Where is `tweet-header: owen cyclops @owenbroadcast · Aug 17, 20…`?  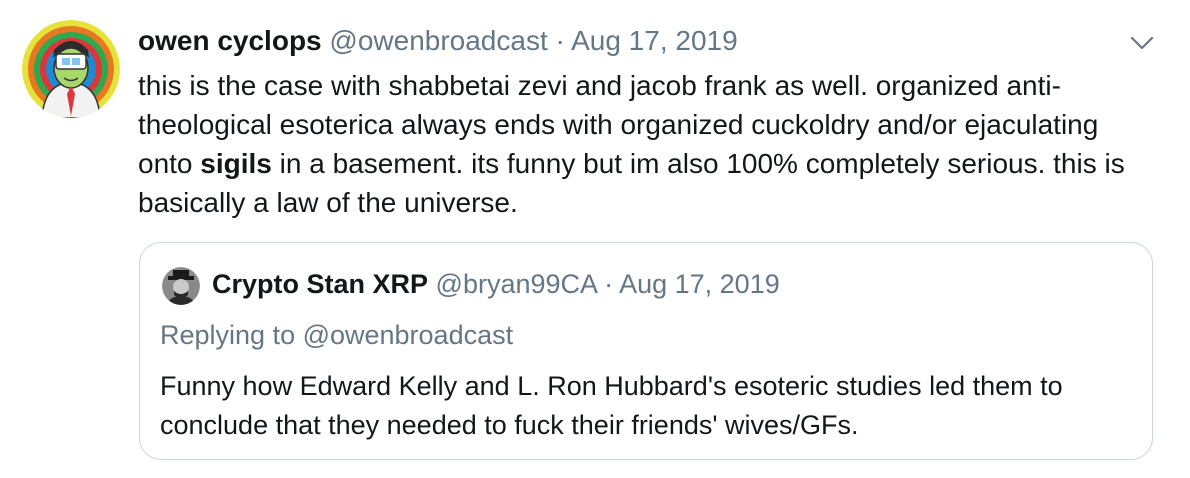 tweet-header: owen cyclops @owenbroadcast · Aug 17, 20… is located at coordinates (438, 41).